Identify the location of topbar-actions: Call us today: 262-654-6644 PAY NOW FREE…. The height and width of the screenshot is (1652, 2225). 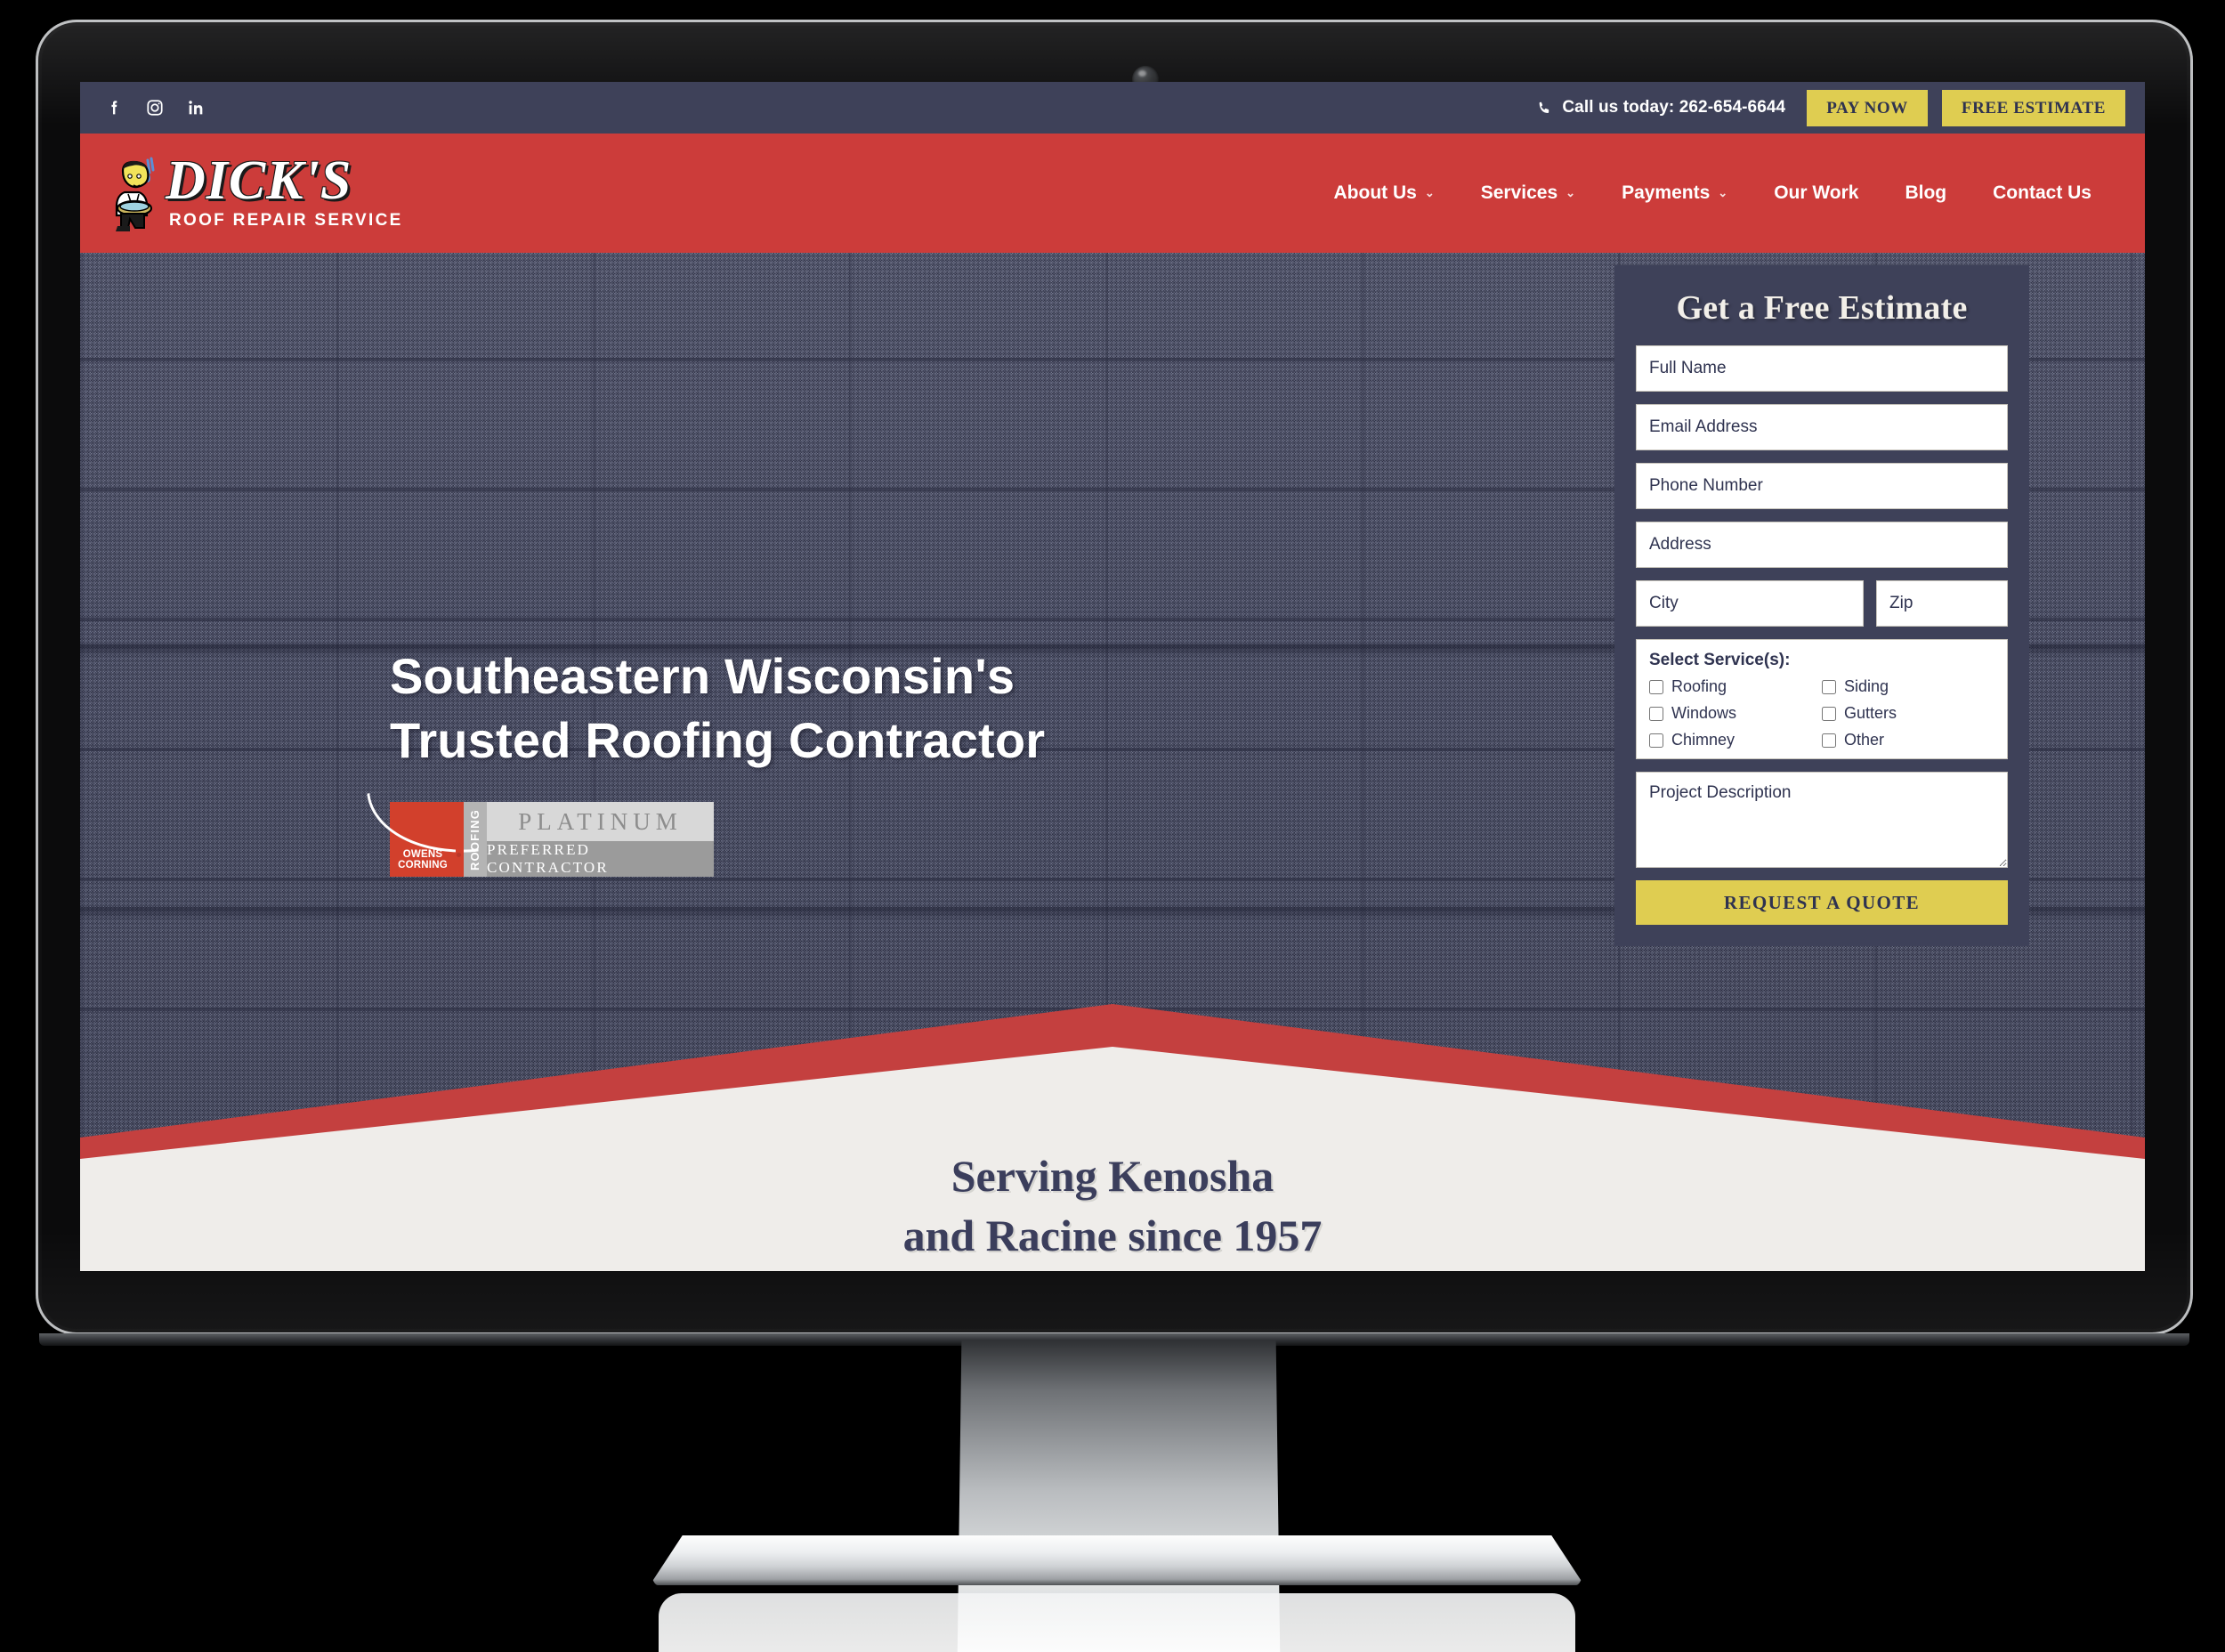
(1830, 107).